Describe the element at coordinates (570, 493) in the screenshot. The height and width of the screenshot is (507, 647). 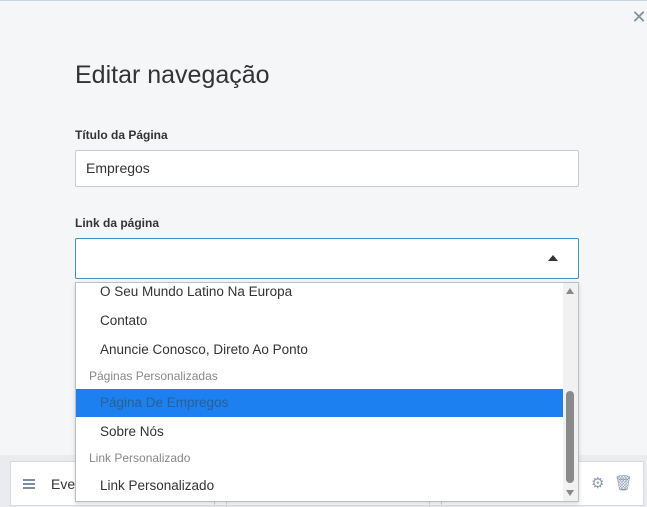
I see `scroll-down-icon` at that location.